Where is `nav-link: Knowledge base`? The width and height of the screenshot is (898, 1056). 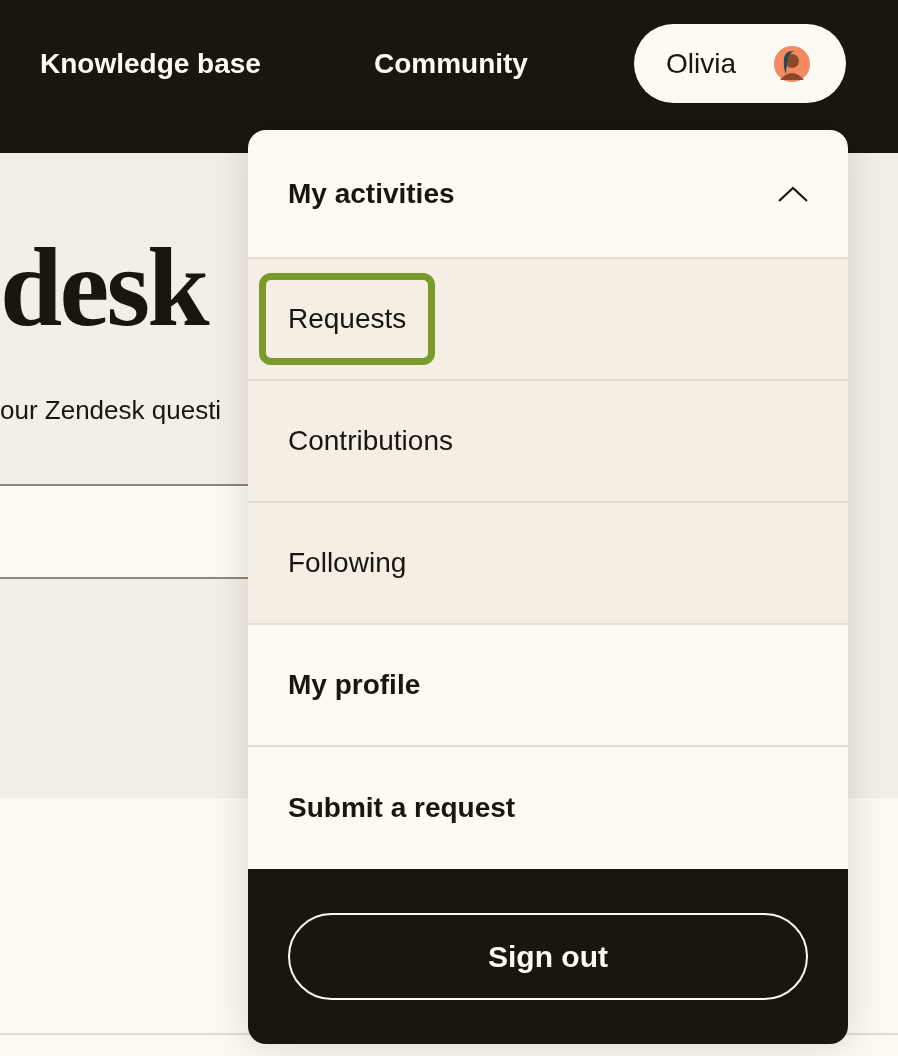 nav-link: Knowledge base is located at coordinates (150, 63).